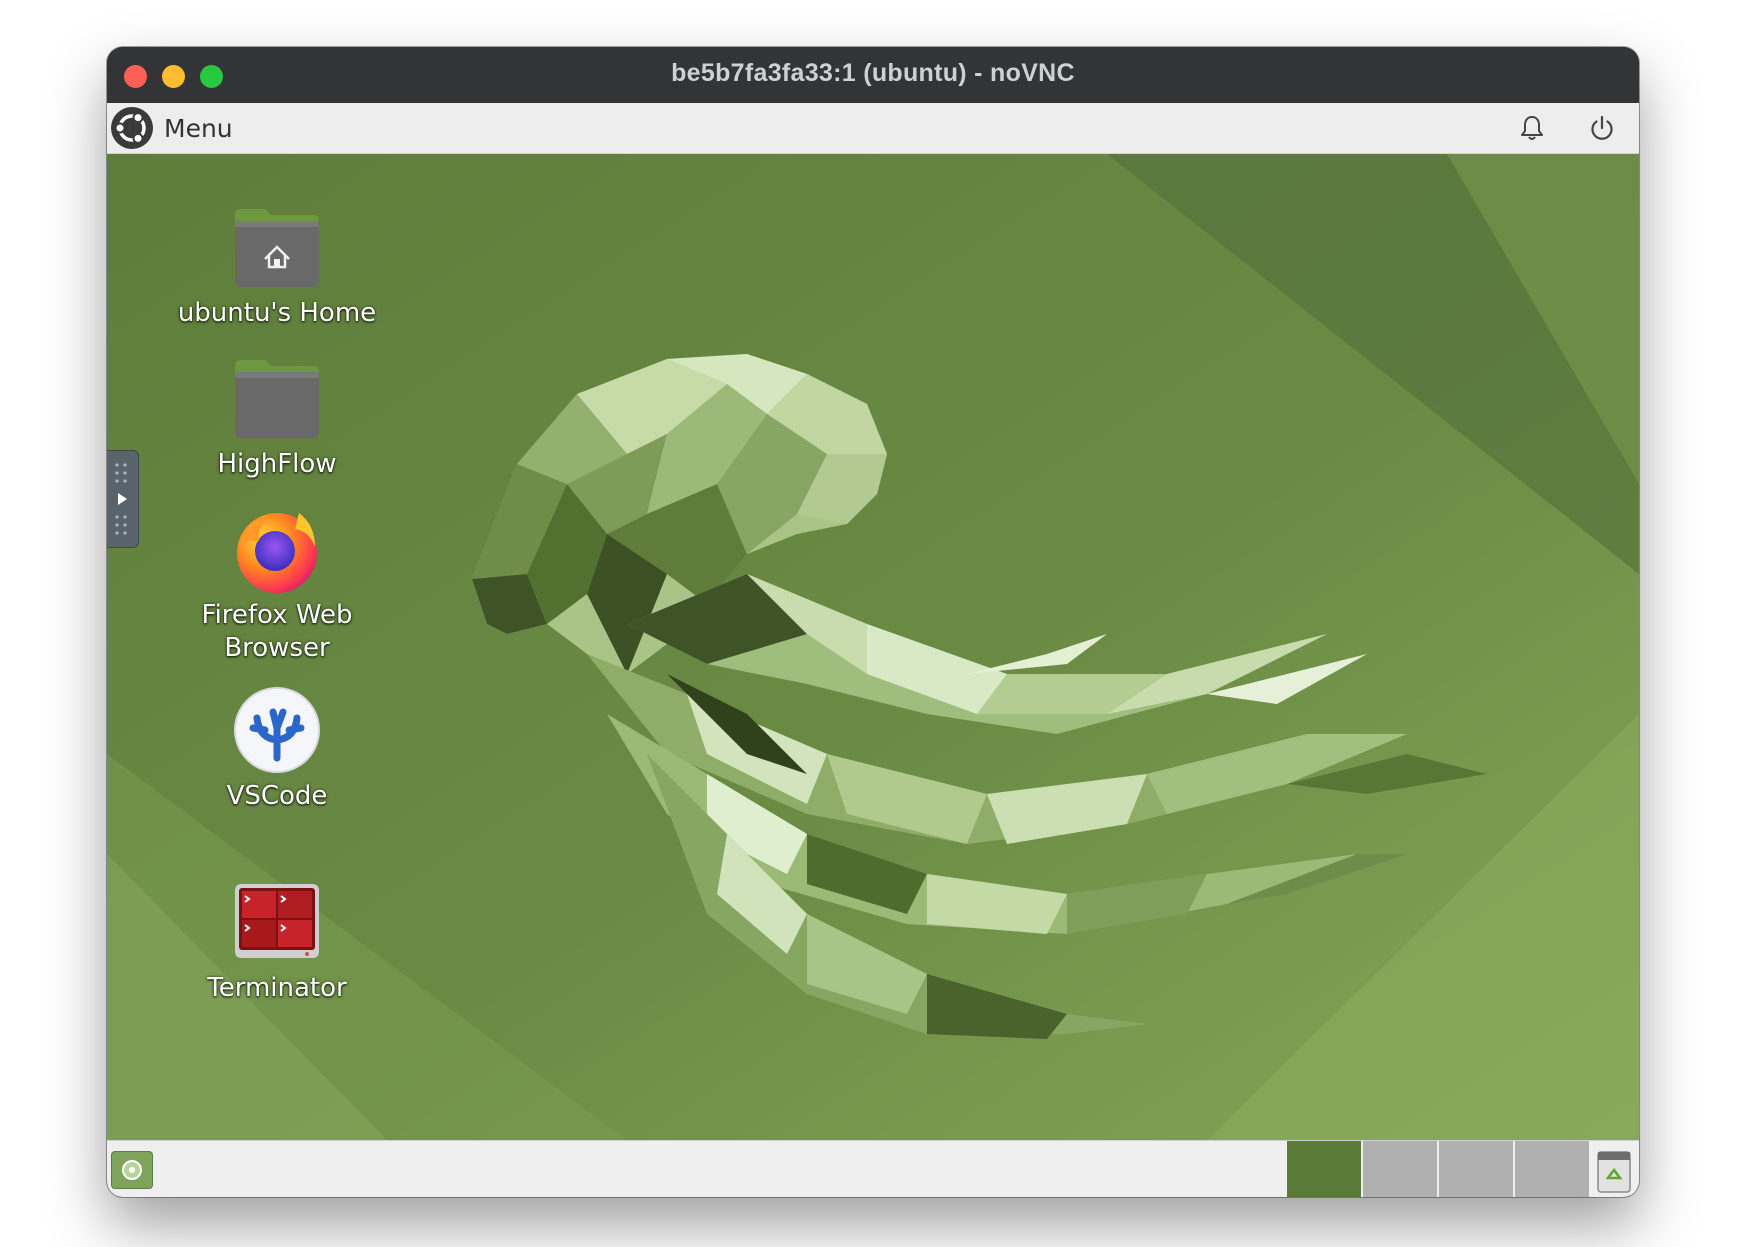  I want to click on desktop-icon-label: Terminator, so click(277, 988).